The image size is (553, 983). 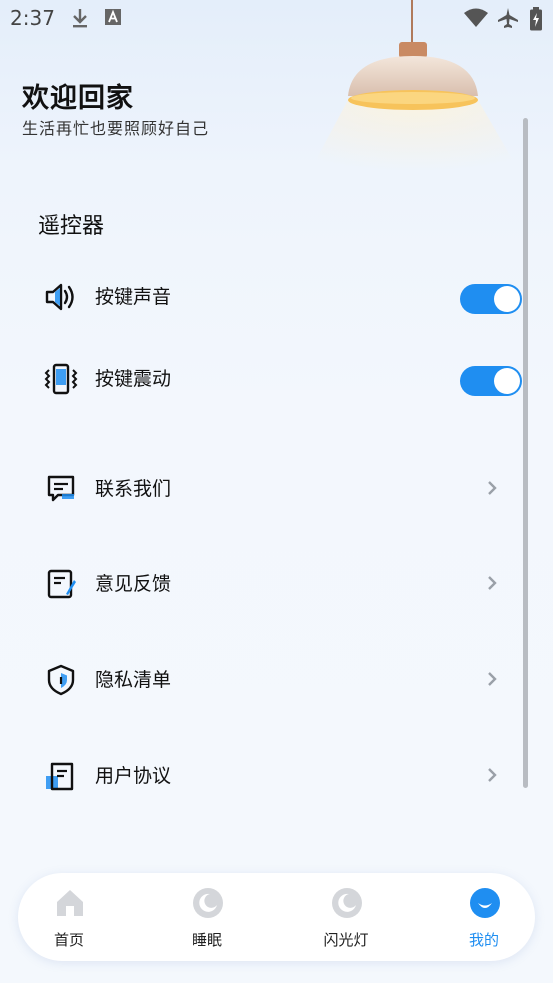 I want to click on key-sound-toggle, so click(x=491, y=299).